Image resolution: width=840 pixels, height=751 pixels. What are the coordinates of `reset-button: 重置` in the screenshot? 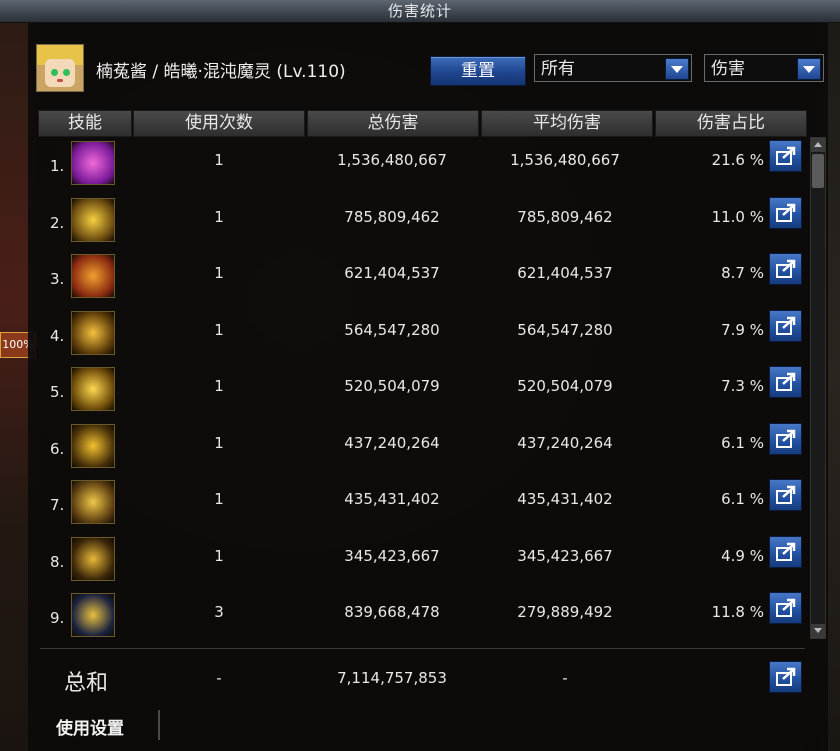 It's located at (478, 71).